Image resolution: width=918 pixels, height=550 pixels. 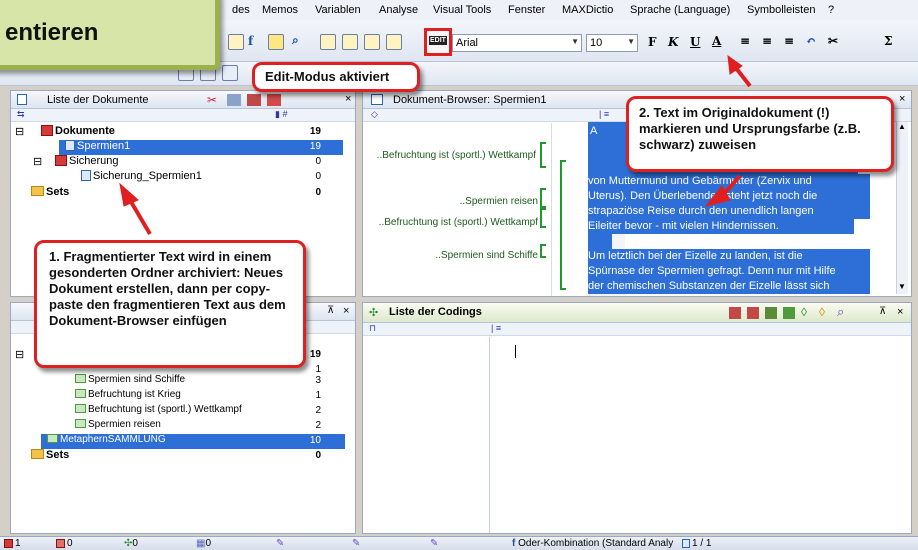 What do you see at coordinates (129, 194) in the screenshot?
I see `arrow-step-1-head` at bounding box center [129, 194].